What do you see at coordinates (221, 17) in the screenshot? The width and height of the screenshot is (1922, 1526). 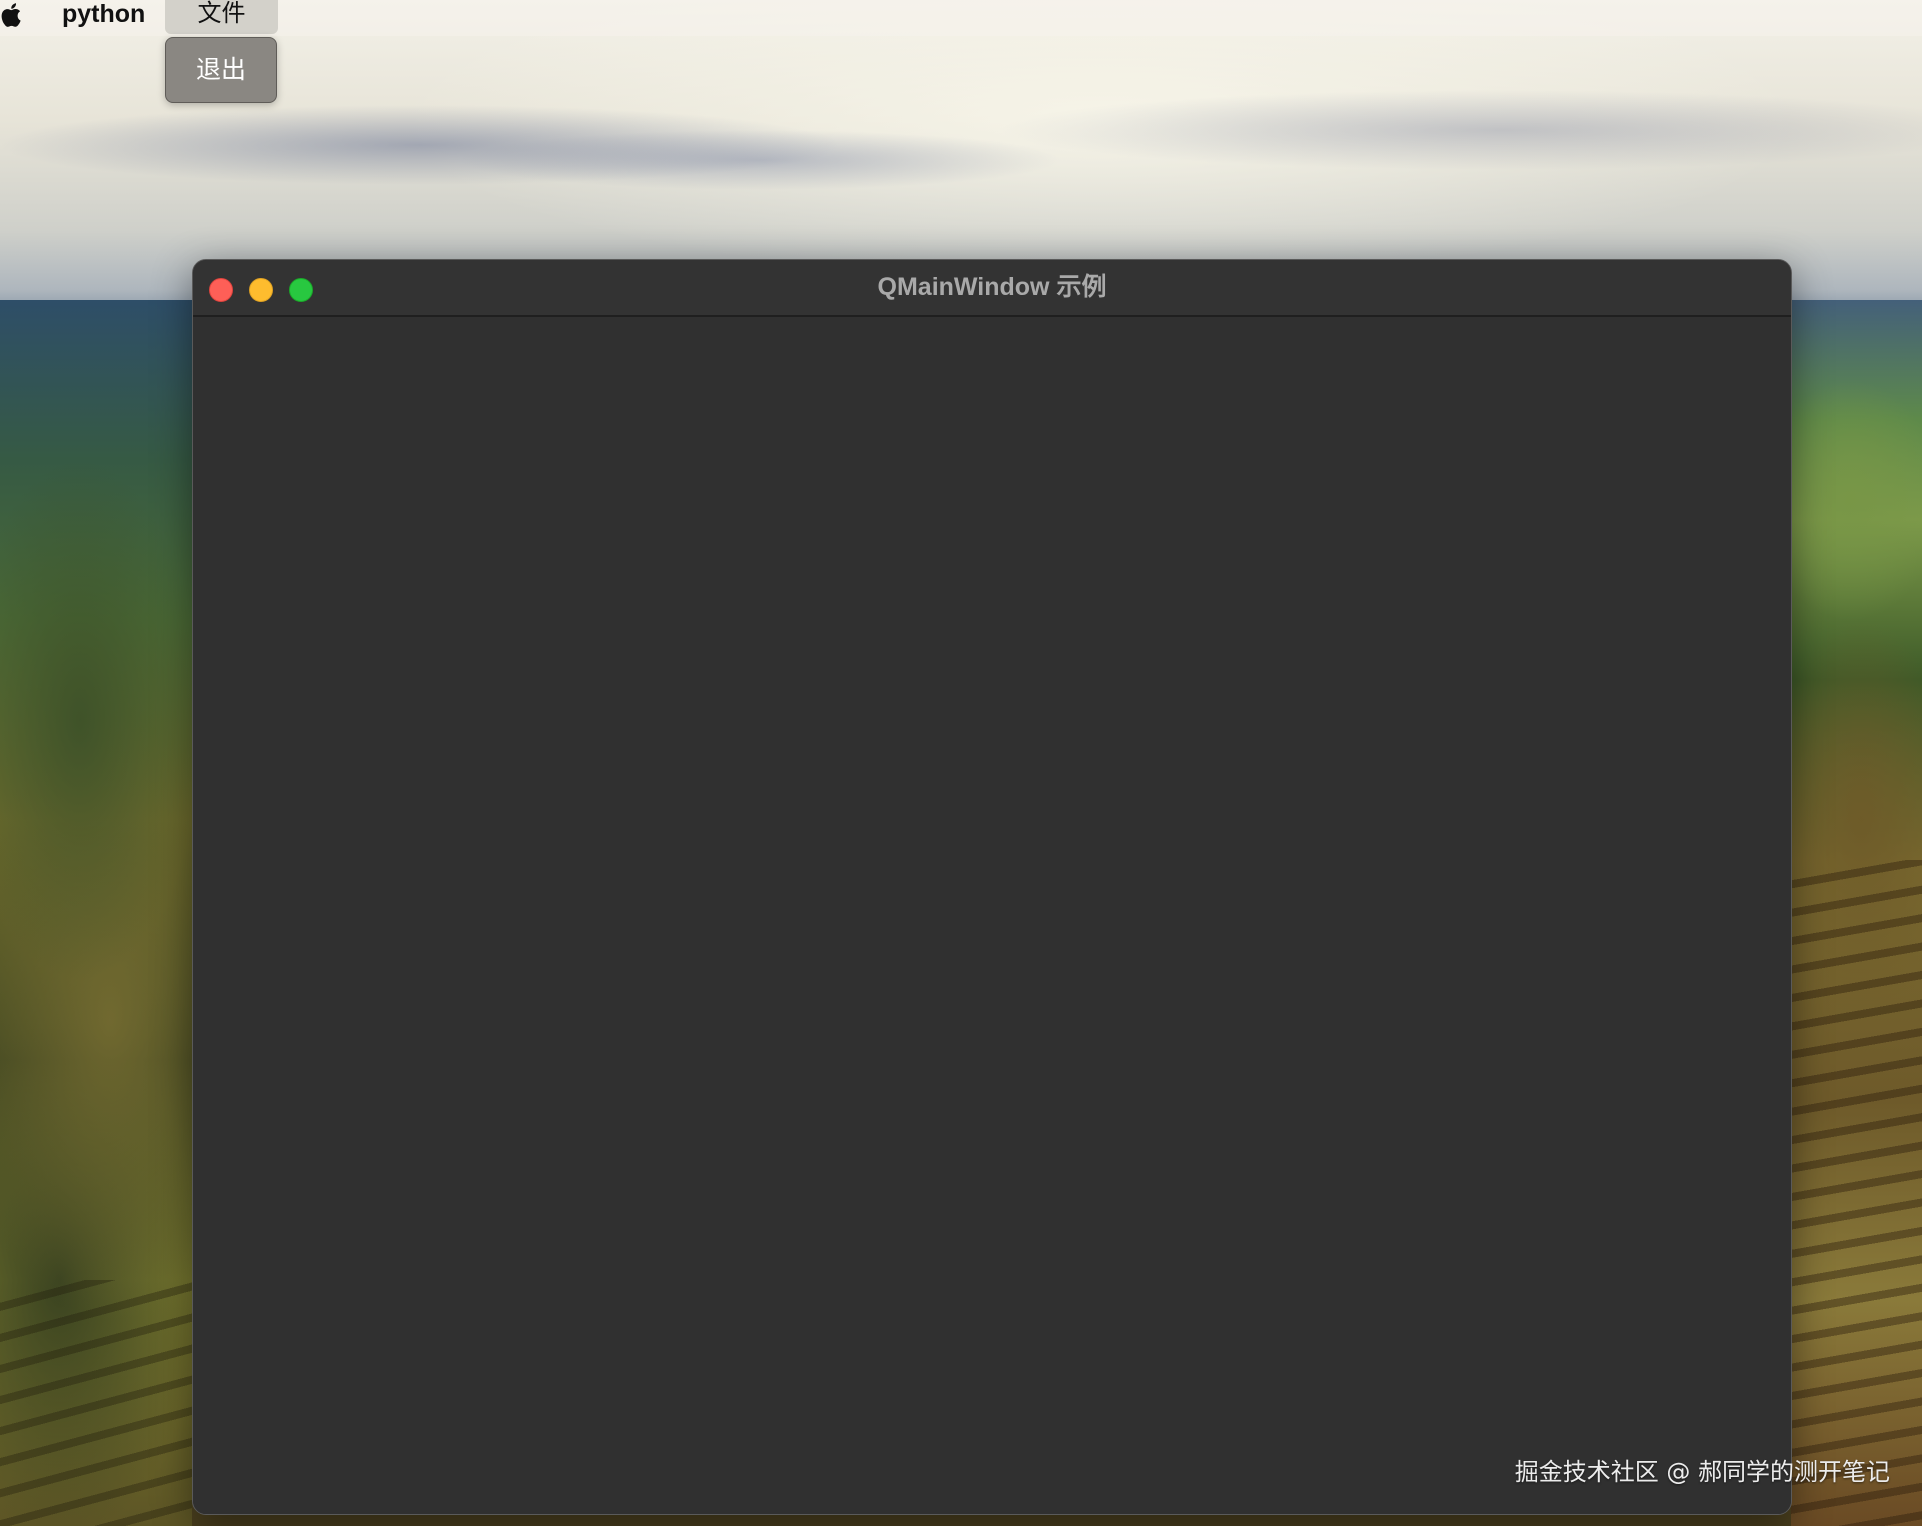 I see `file-menu: 文件` at bounding box center [221, 17].